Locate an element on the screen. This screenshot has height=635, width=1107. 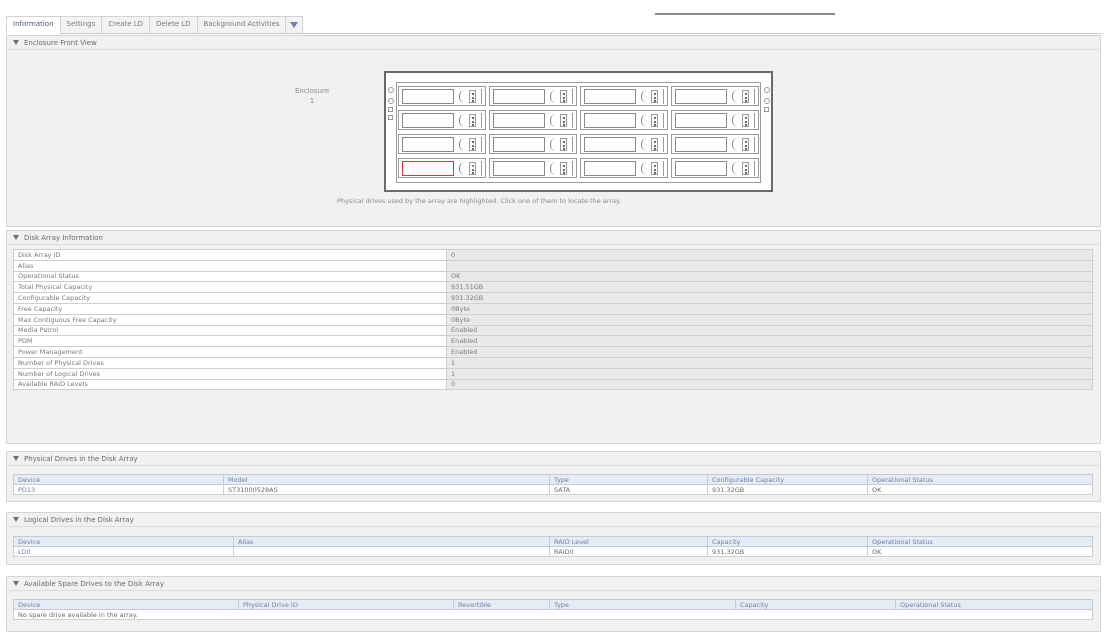
col-configurable-capacity: Configurable Capacity is located at coordinates (787, 479).